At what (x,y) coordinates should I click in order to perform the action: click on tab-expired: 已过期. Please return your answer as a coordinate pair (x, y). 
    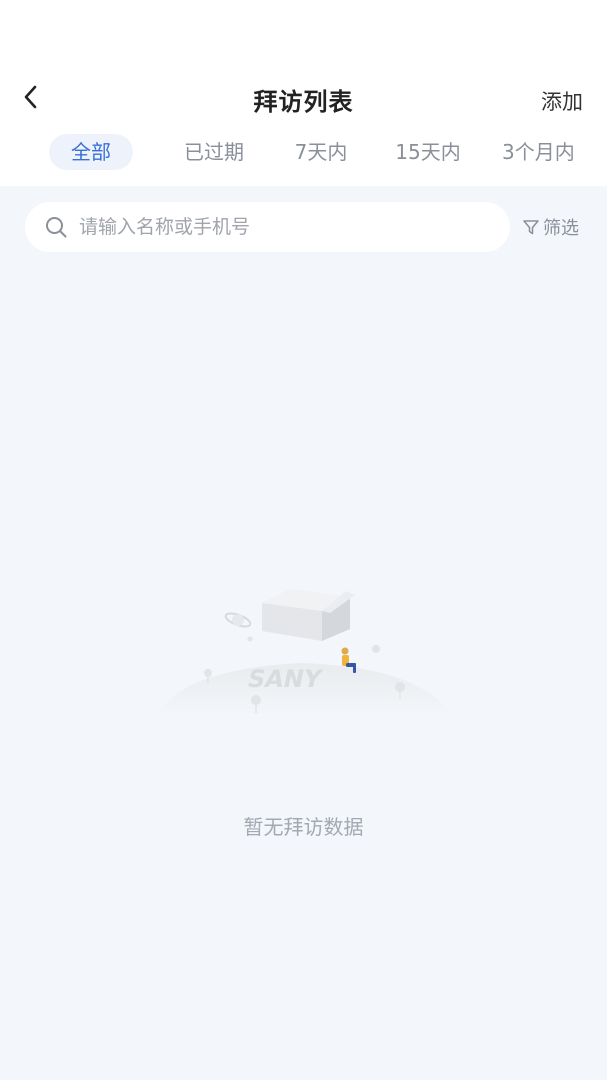
    Looking at the image, I should click on (214, 152).